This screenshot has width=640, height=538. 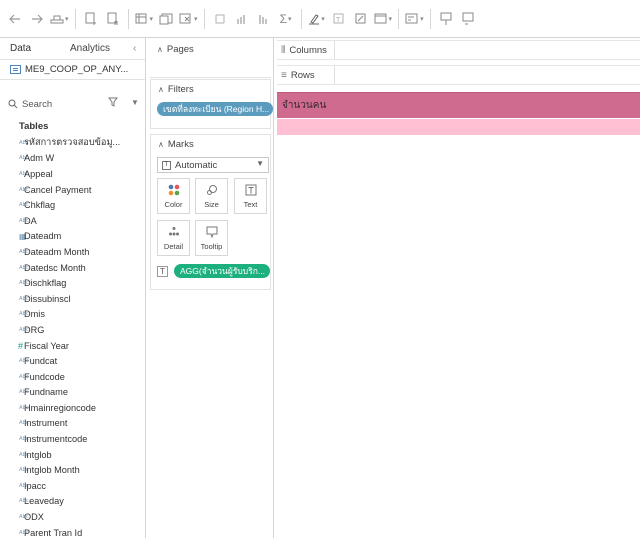 I want to click on clear-icon, so click(x=188, y=19).